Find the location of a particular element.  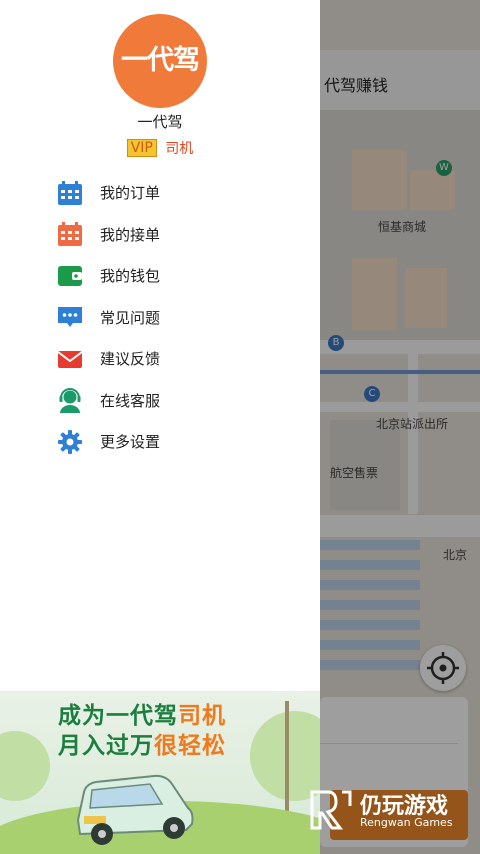

wallet-icon is located at coordinates (70, 276).